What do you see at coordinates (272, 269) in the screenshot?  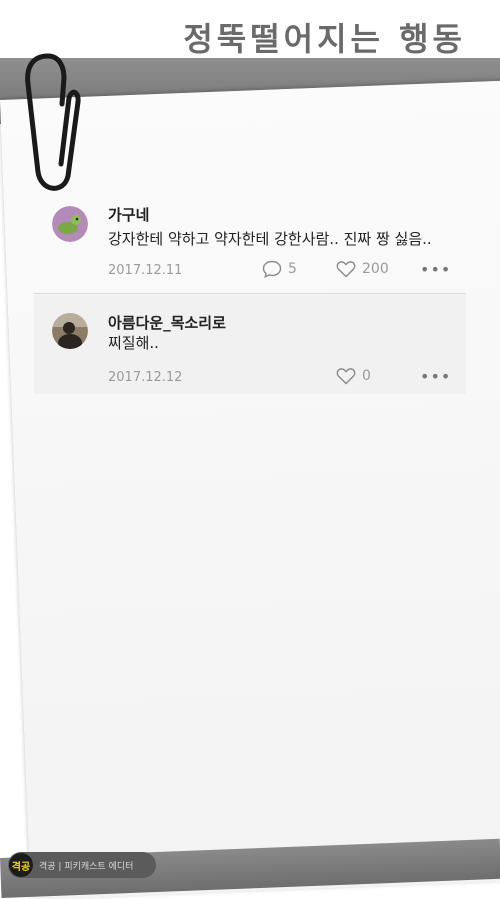 I see `speech-bubble-icon` at bounding box center [272, 269].